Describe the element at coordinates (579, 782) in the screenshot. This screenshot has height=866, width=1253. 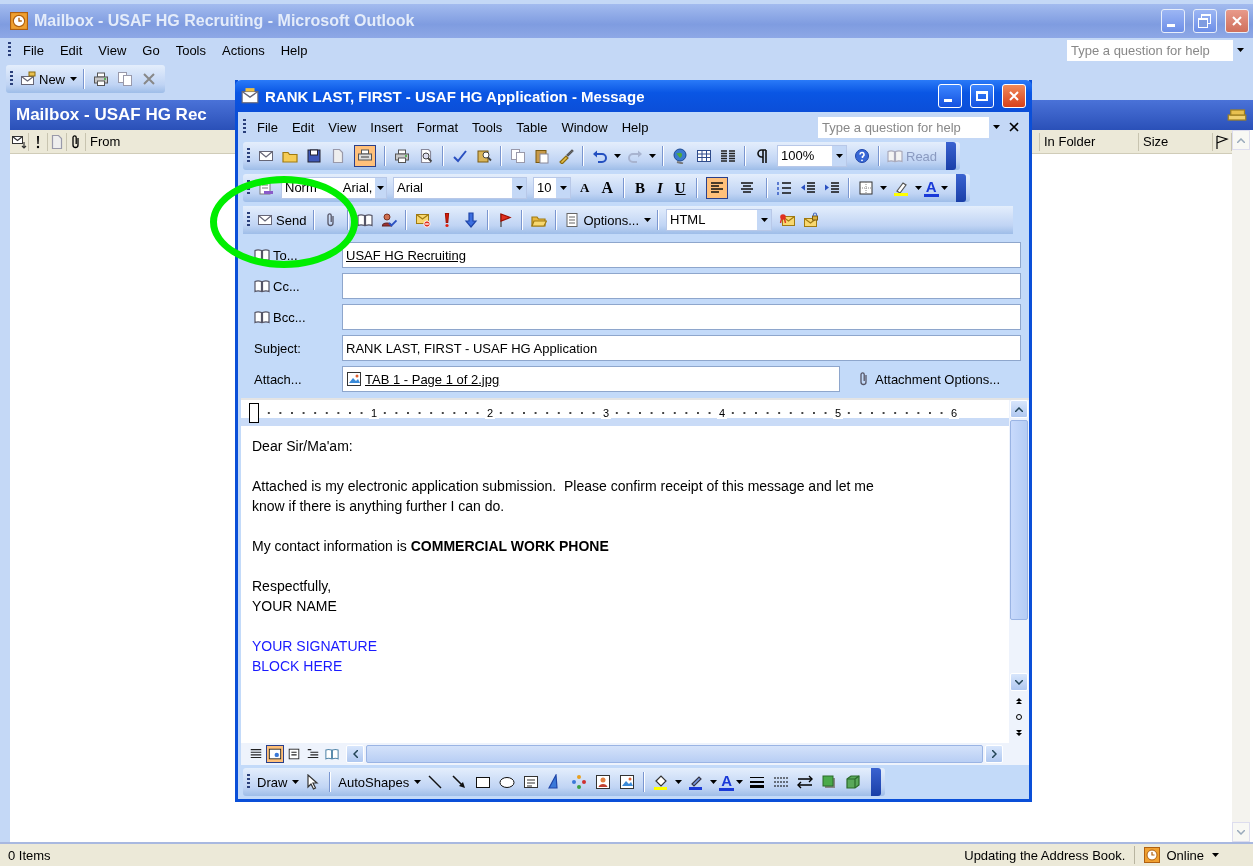
I see `diagram-icon` at that location.